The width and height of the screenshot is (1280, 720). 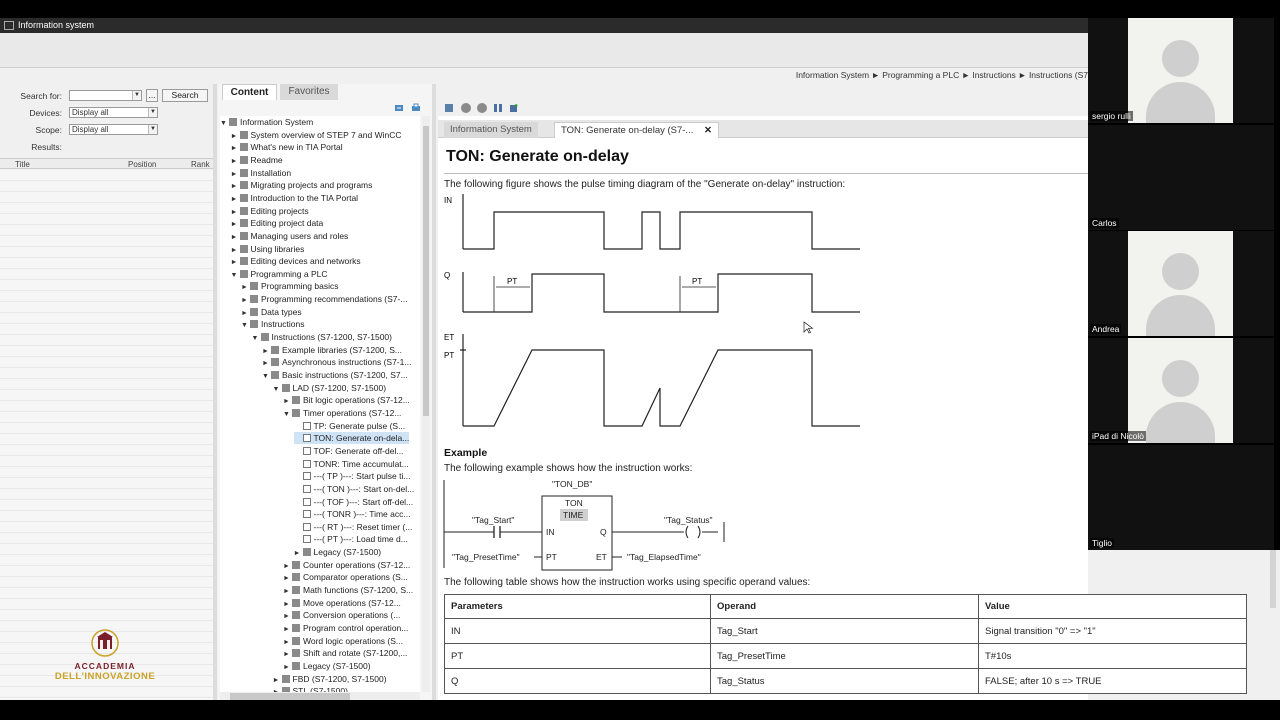 I want to click on add-favorite-icon, so click(x=514, y=108).